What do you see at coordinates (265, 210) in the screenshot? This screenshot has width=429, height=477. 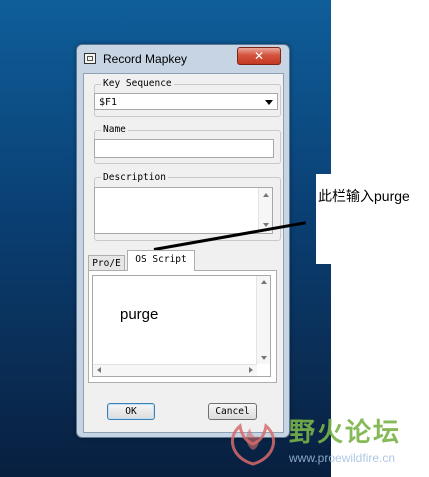 I see `description-scrollbar` at bounding box center [265, 210].